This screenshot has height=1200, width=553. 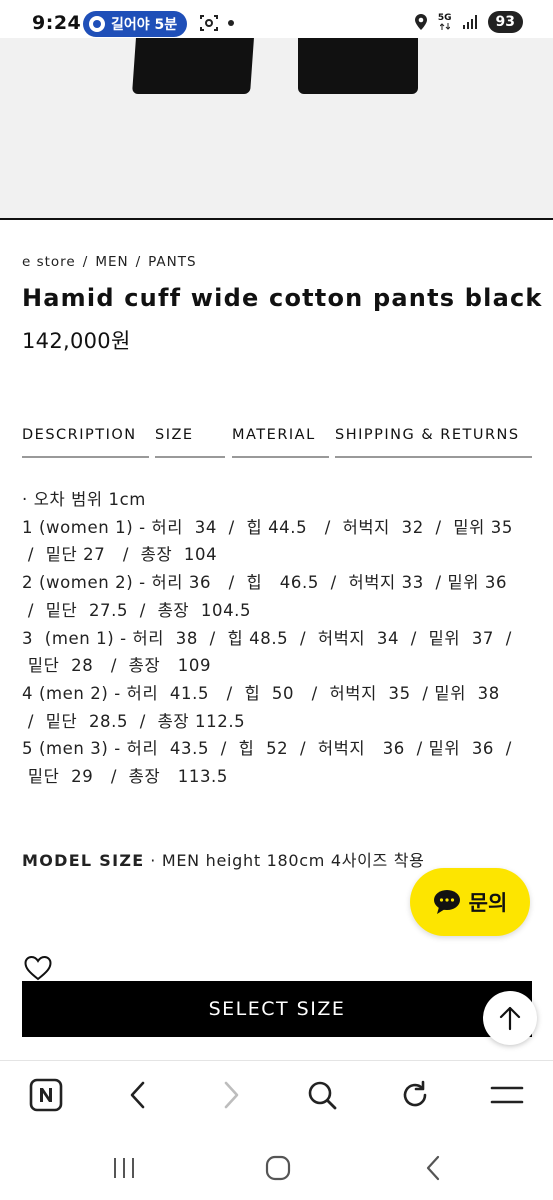 What do you see at coordinates (134, 721) in the screenshot?
I see `size-info-line: / 밑단 28.5 / 총장 112.5` at bounding box center [134, 721].